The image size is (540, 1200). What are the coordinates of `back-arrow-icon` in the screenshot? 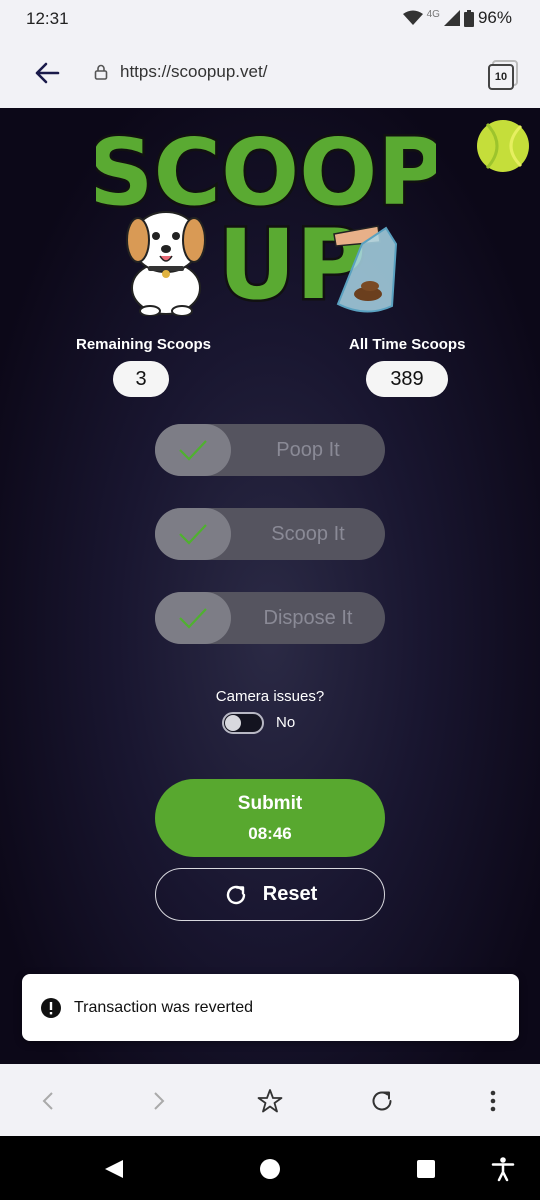 It's located at (47, 73).